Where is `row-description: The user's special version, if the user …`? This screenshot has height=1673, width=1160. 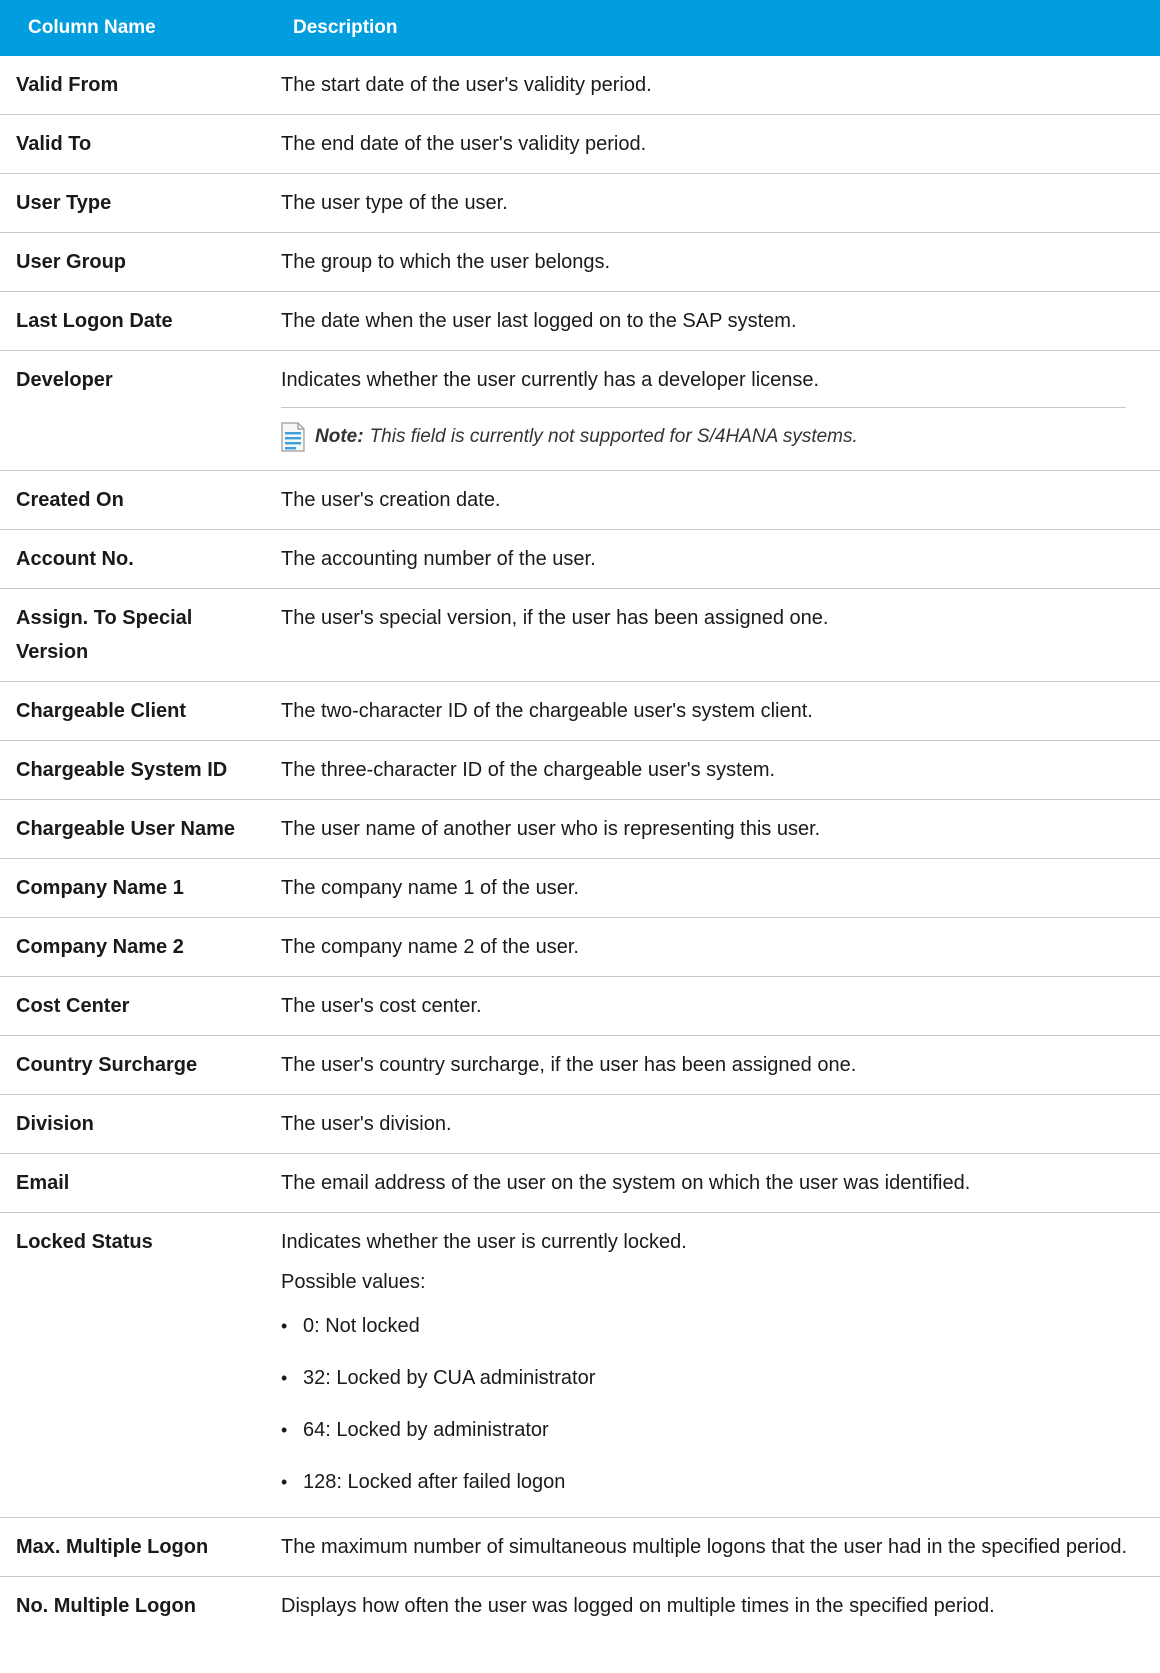
row-description: The user's special version, if the user … is located at coordinates (712, 635).